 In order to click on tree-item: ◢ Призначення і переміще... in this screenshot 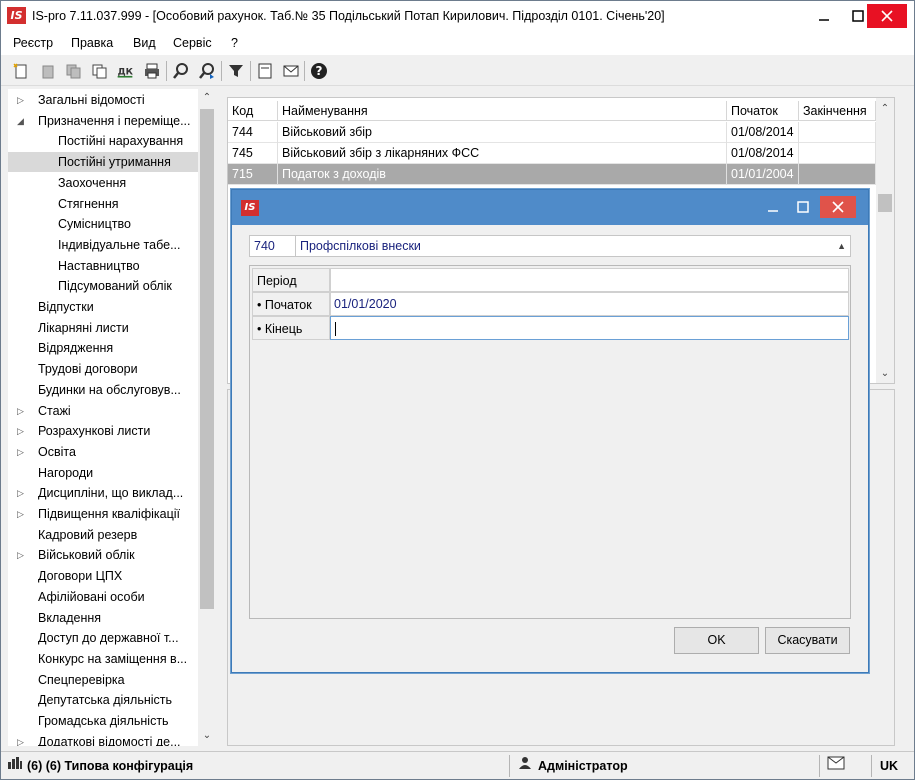, I will do `click(103, 121)`.